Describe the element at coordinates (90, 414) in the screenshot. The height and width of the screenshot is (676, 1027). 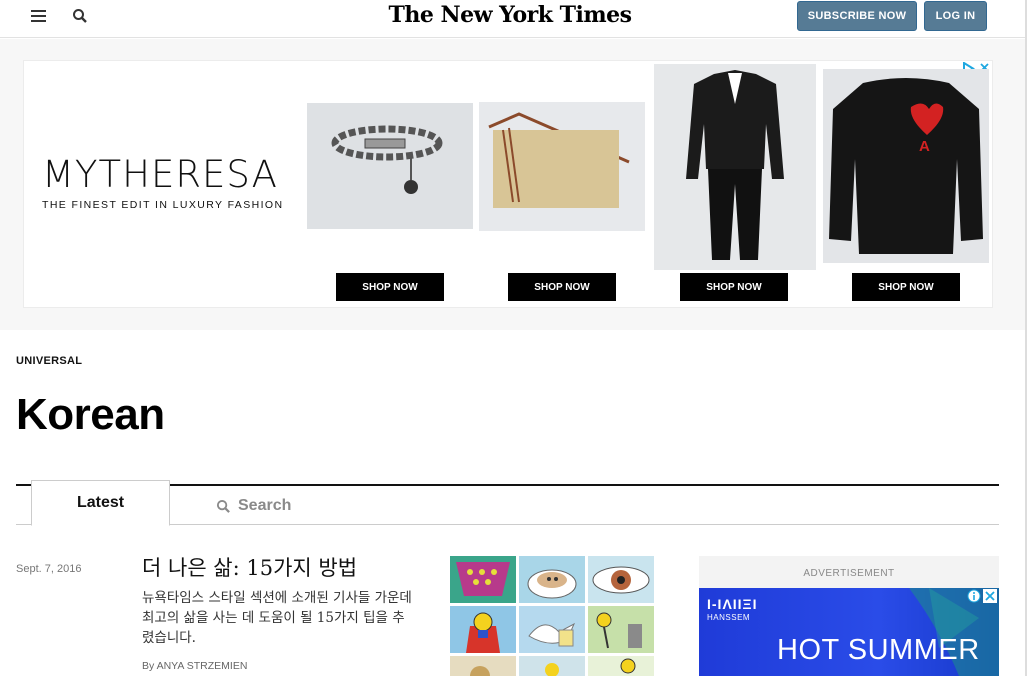
I see `page-title: Korean` at that location.